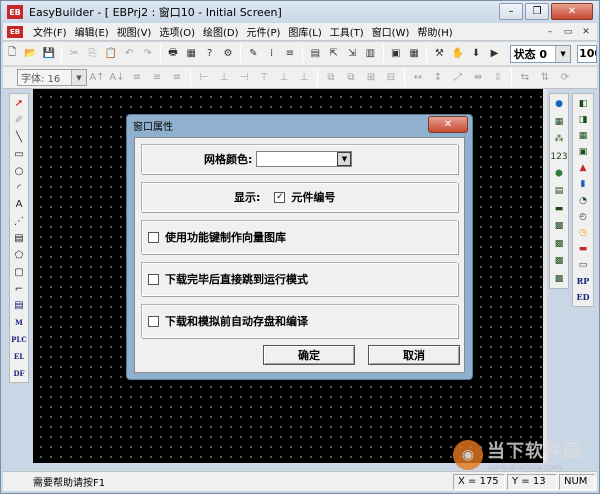  Describe the element at coordinates (559, 261) in the screenshot. I see `event-display-icon: ▩` at that location.